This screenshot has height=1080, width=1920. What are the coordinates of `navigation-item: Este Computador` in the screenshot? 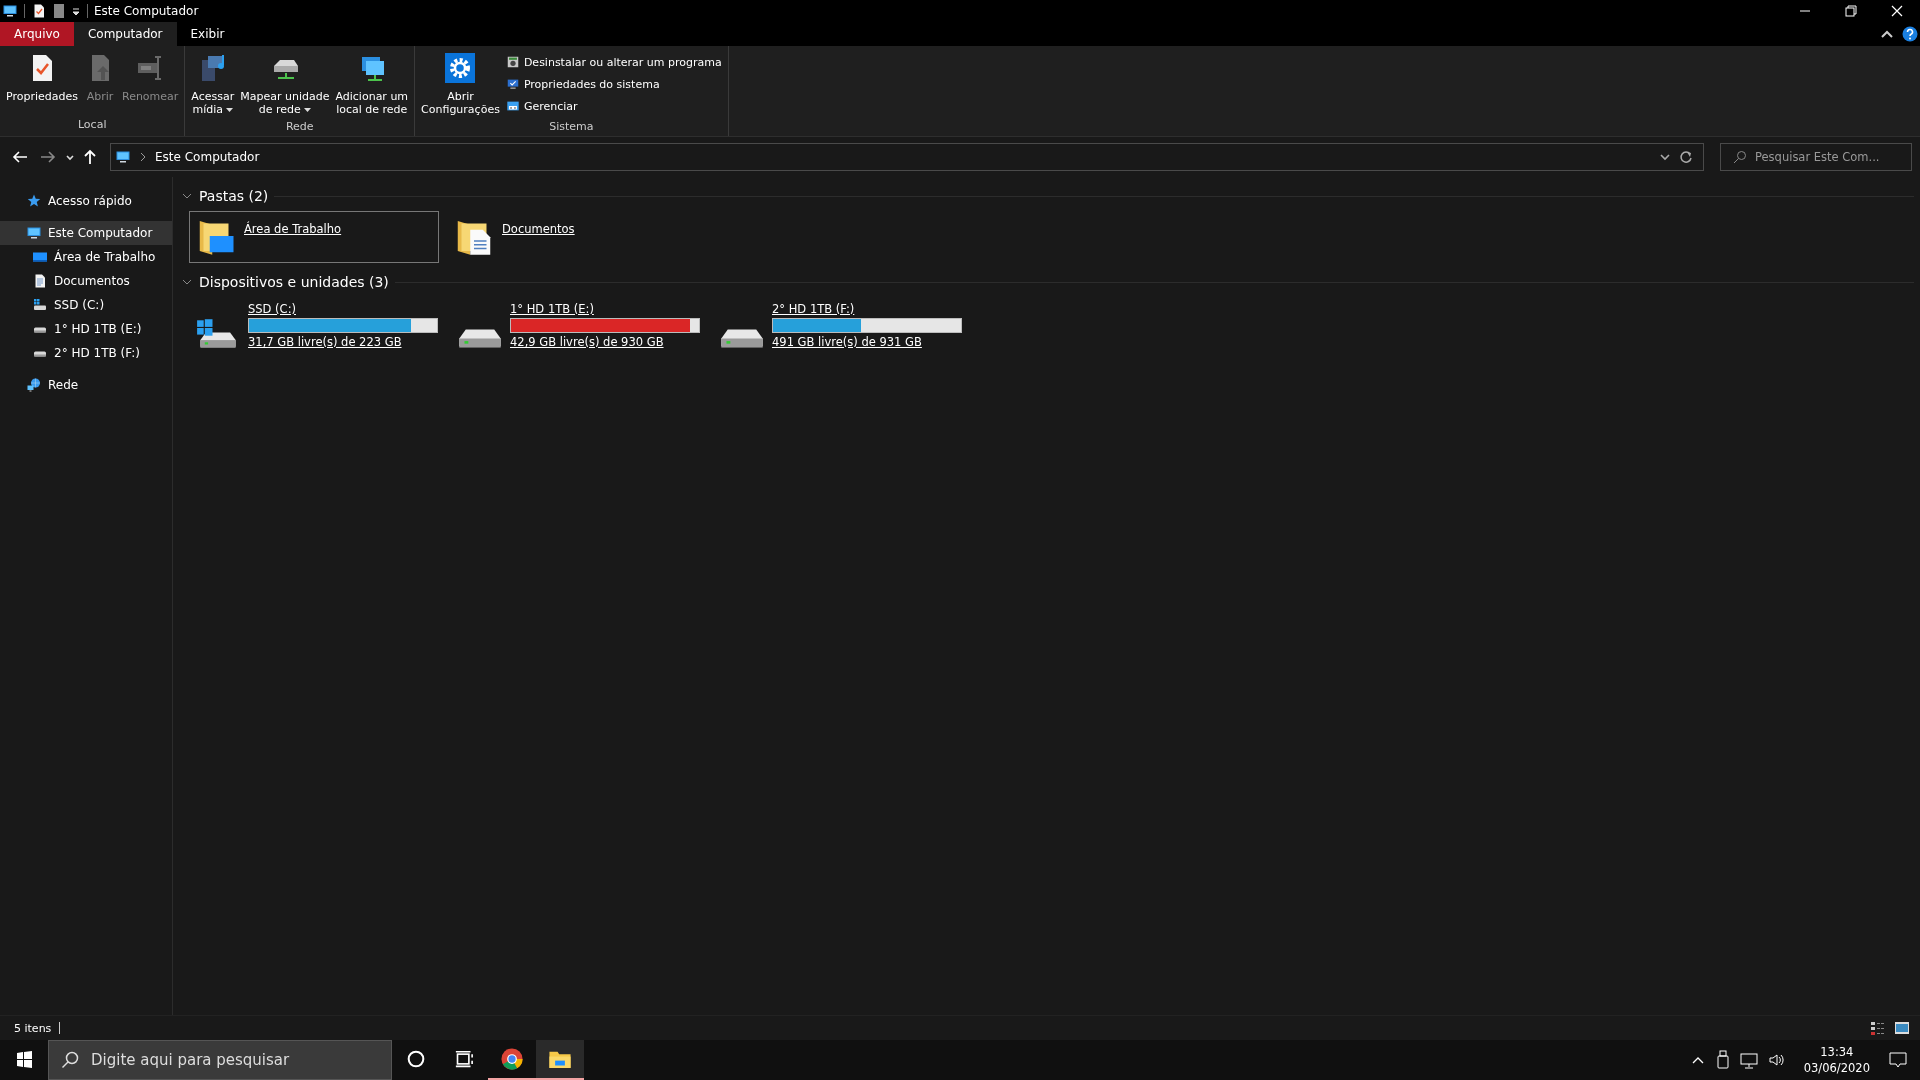 It's located at (86, 233).